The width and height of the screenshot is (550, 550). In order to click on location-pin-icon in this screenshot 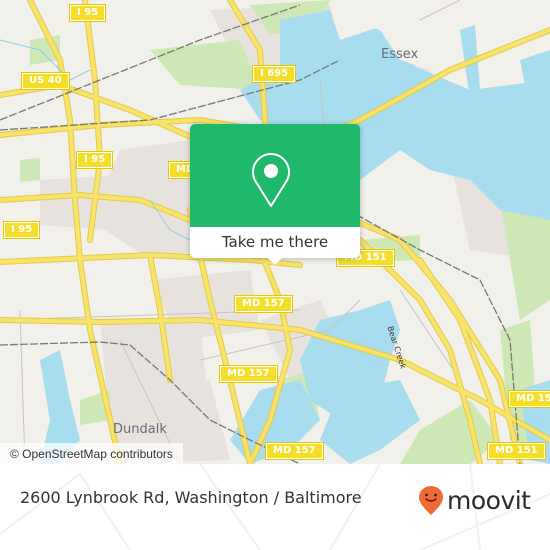, I will do `click(271, 180)`.